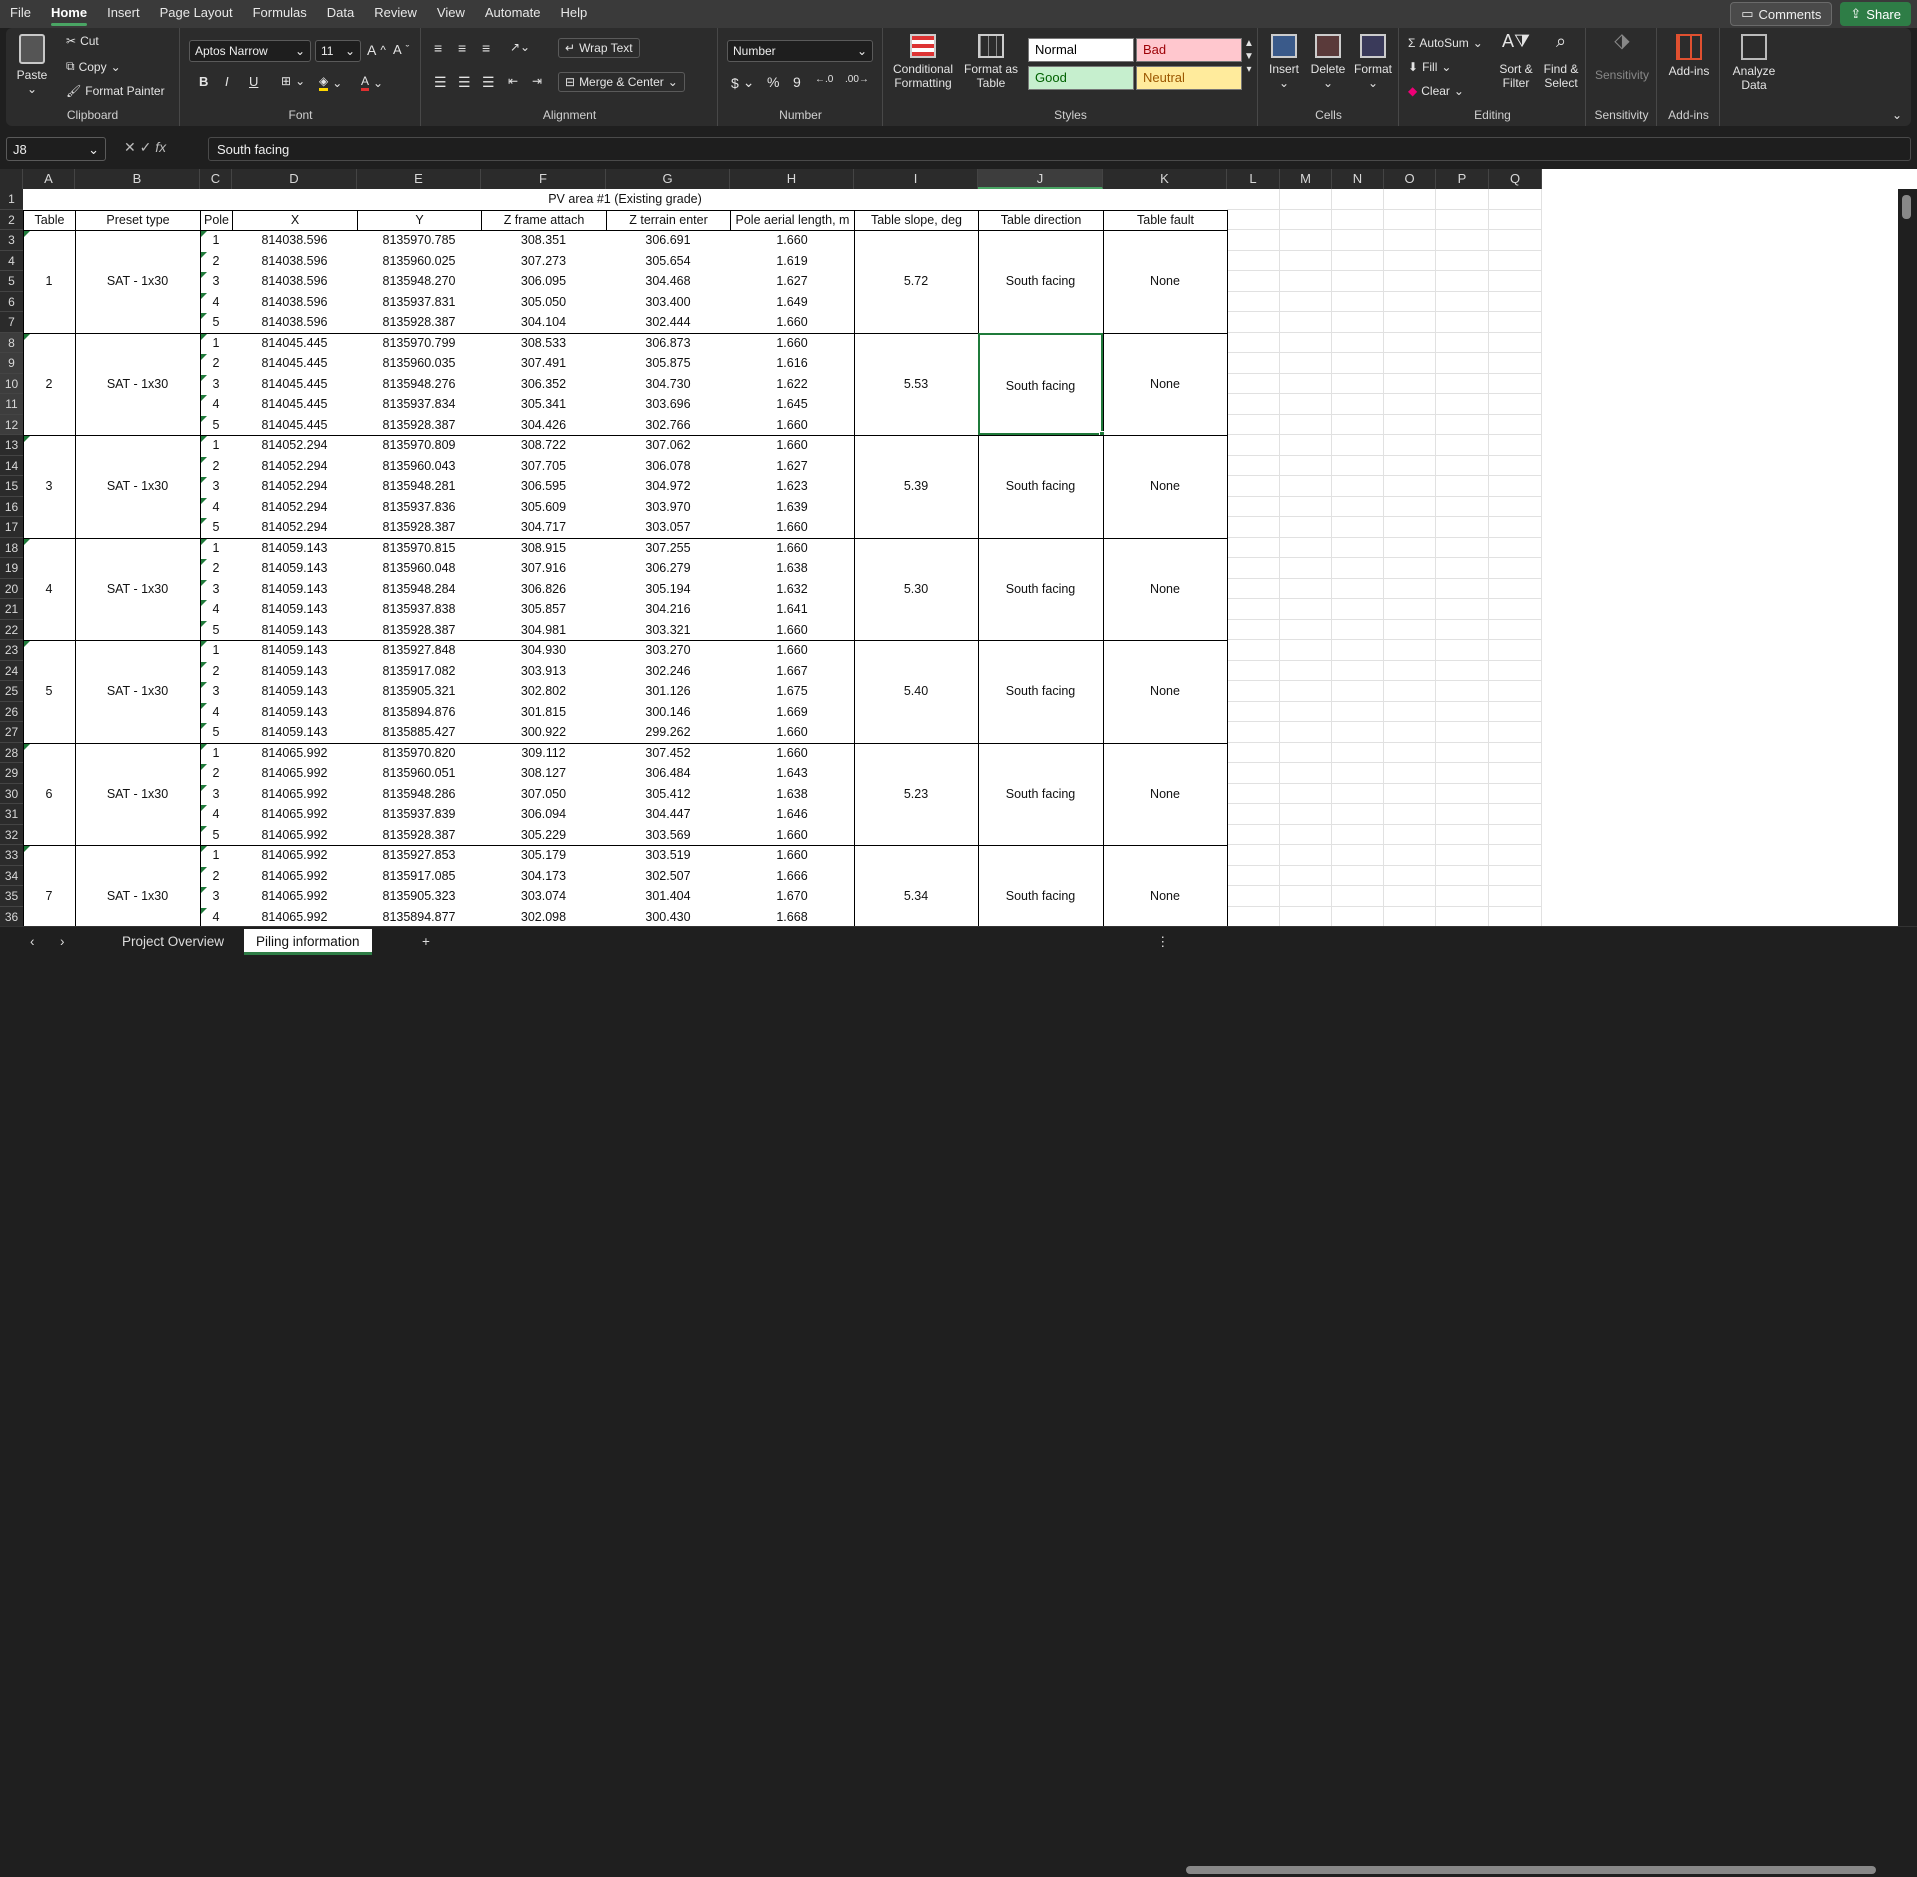  I want to click on menu-page-layout: Page Layout, so click(196, 14).